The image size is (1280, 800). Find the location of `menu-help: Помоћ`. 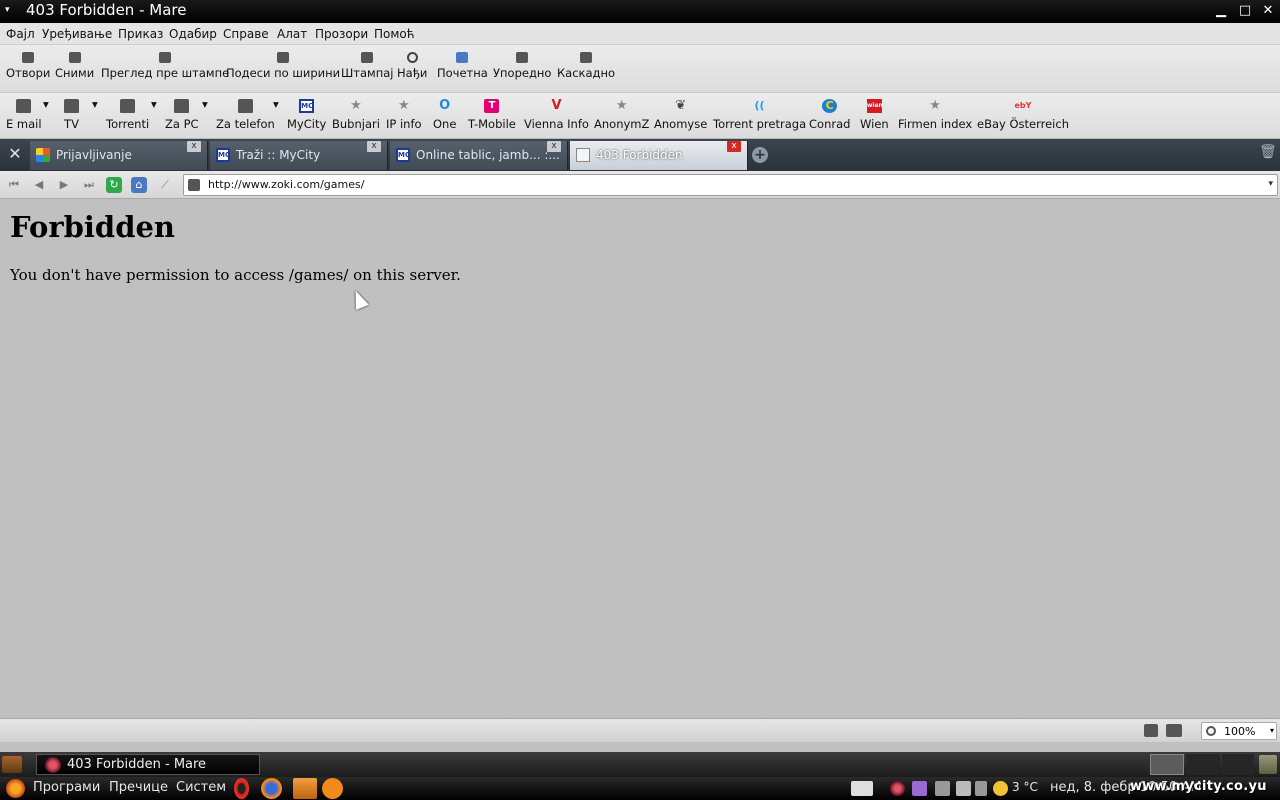

menu-help: Помоћ is located at coordinates (394, 34).